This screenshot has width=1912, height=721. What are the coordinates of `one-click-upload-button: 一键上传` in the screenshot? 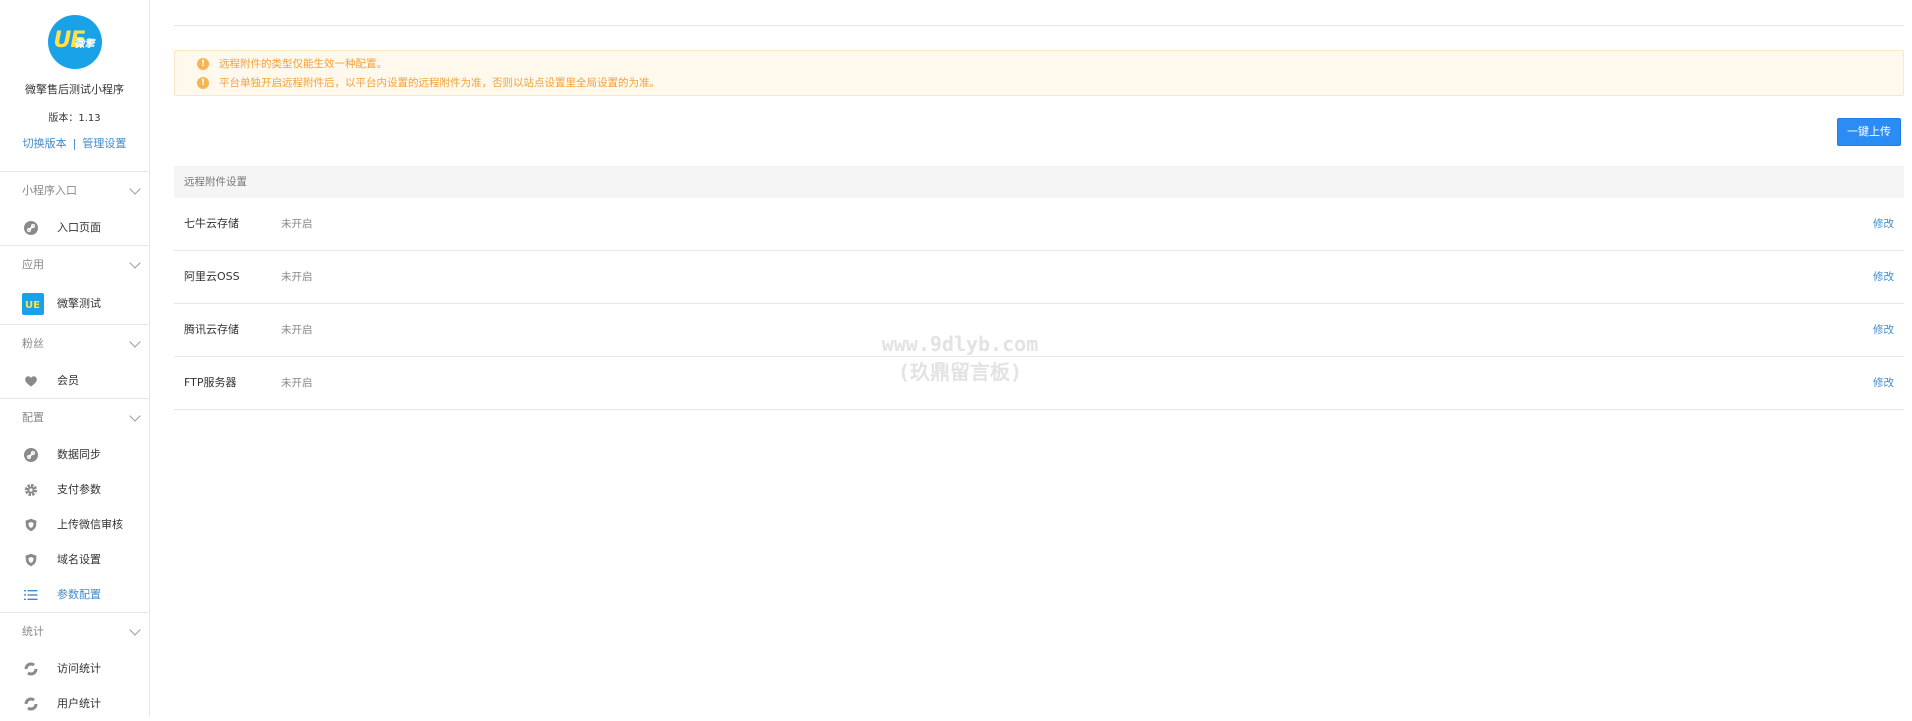 It's located at (1869, 132).